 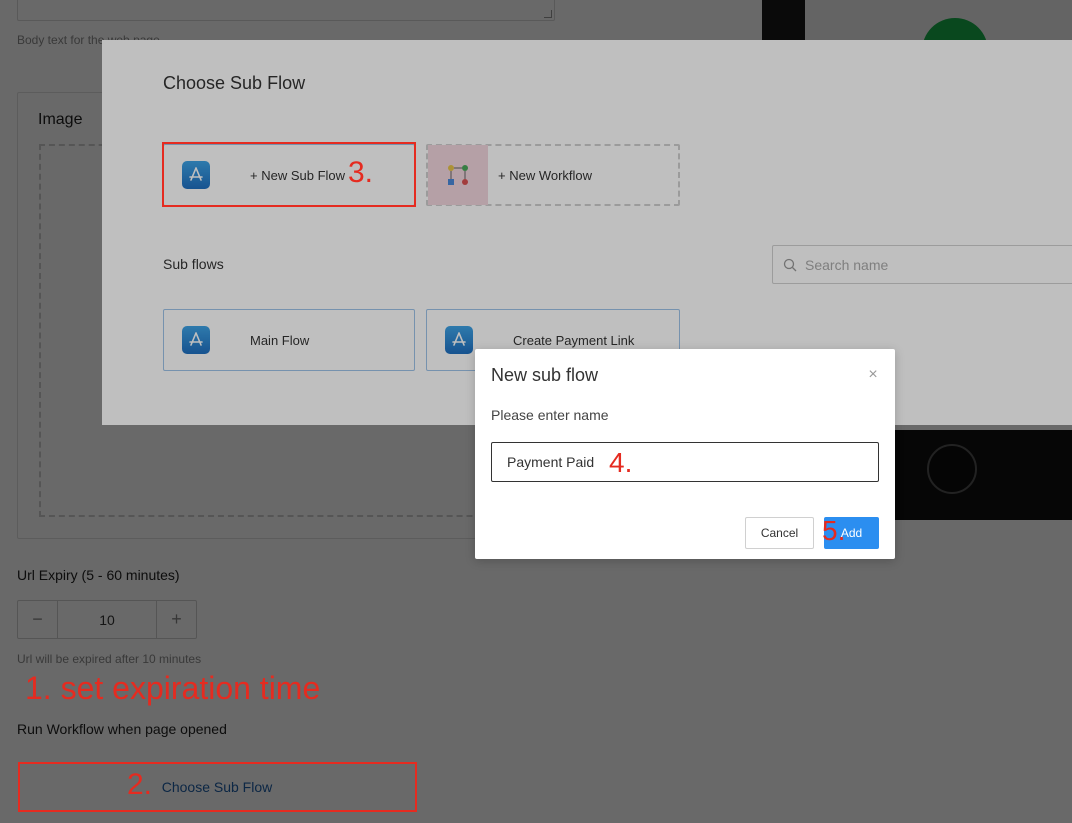 I want to click on name-prompt: Please enter name, so click(x=550, y=415).